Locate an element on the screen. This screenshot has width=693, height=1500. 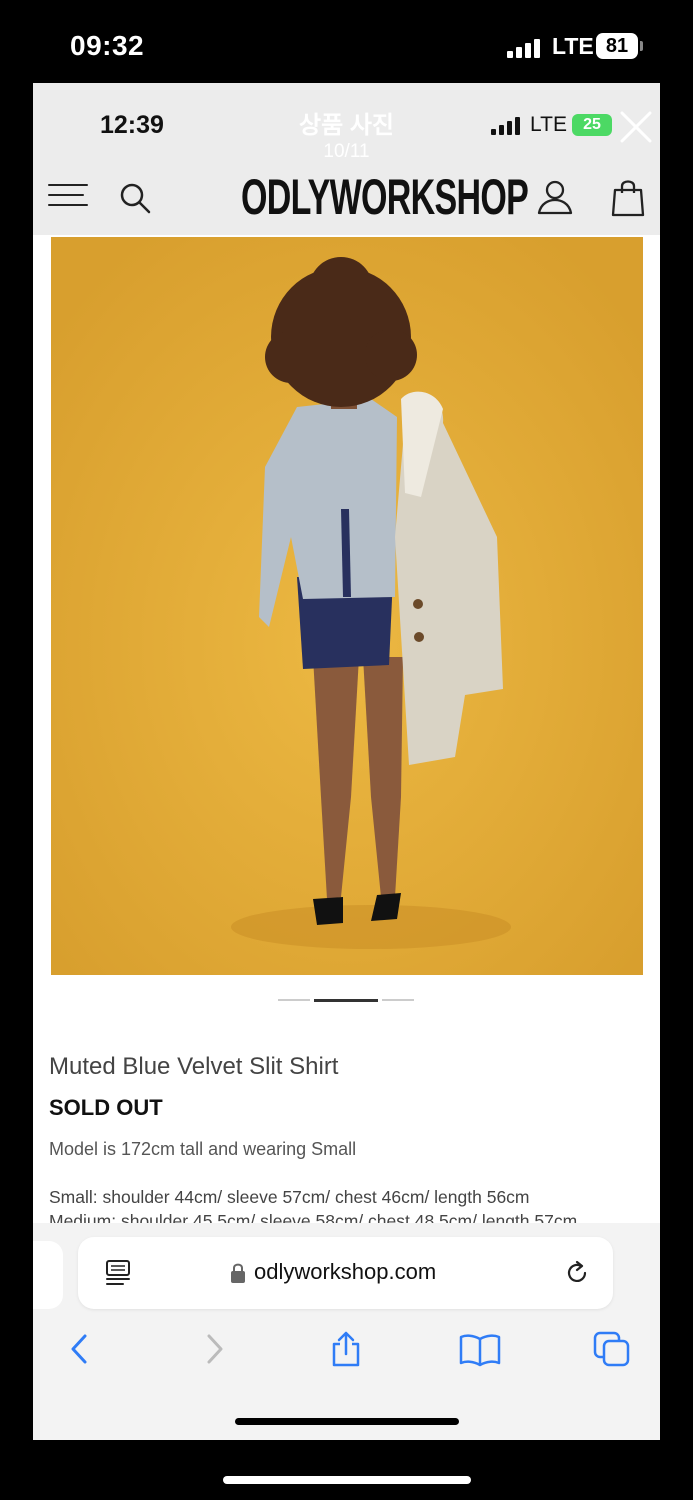
outer-battery-tip is located at coordinates (641, 46).